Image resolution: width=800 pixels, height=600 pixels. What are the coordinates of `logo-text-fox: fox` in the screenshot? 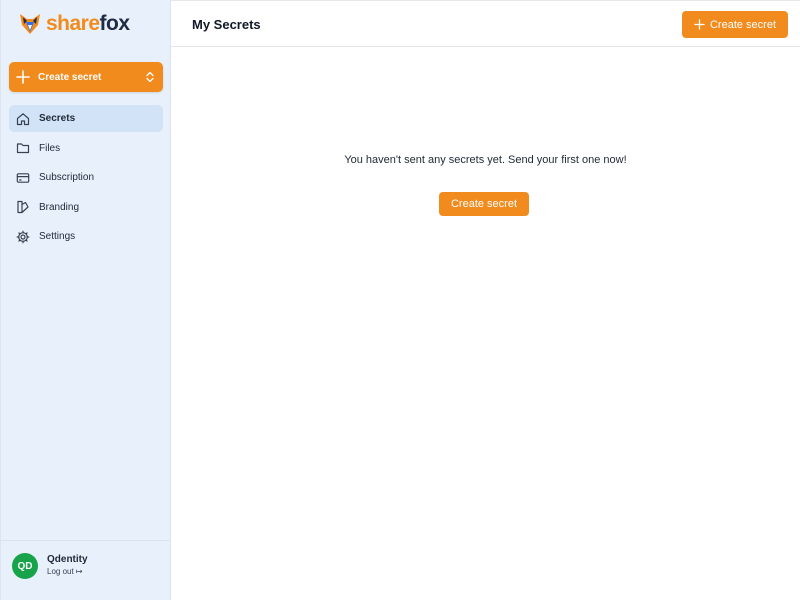 It's located at (115, 23).